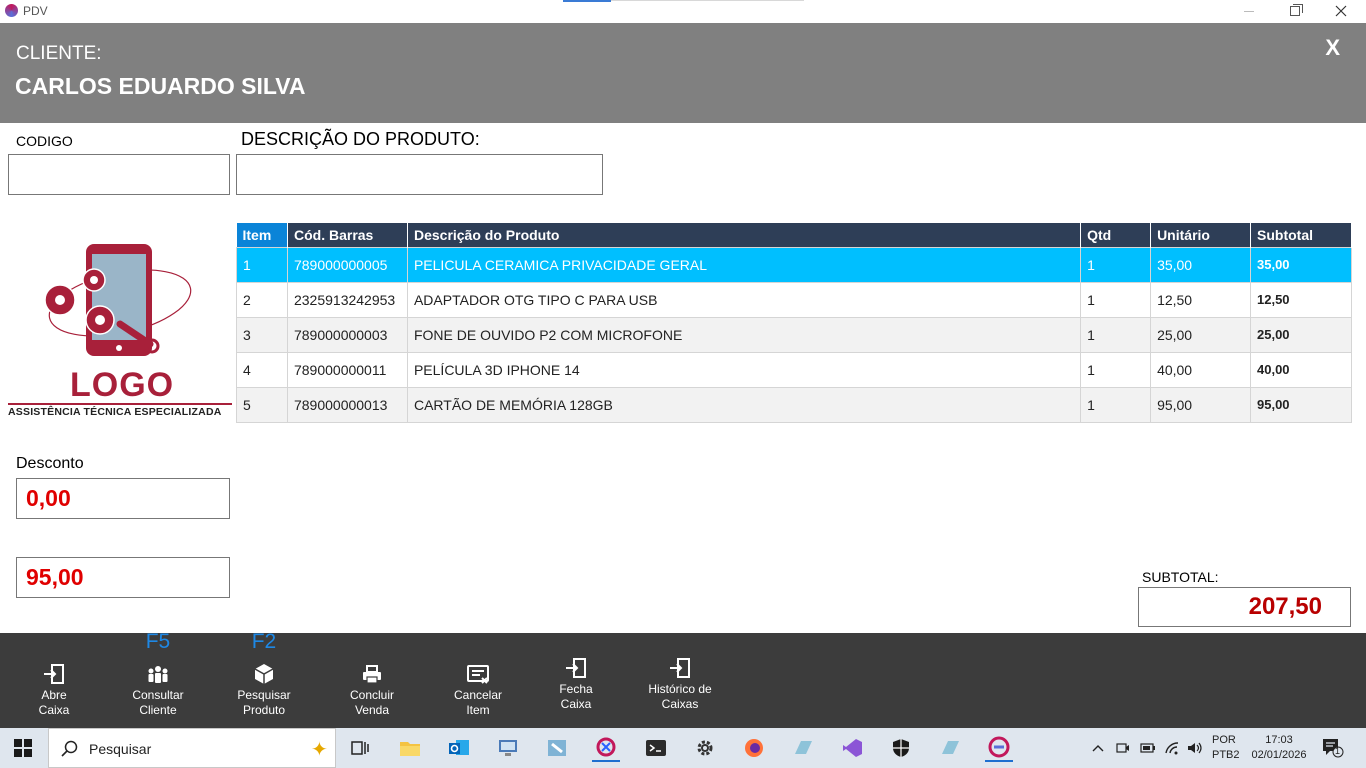  What do you see at coordinates (23, 748) in the screenshot?
I see `start-button` at bounding box center [23, 748].